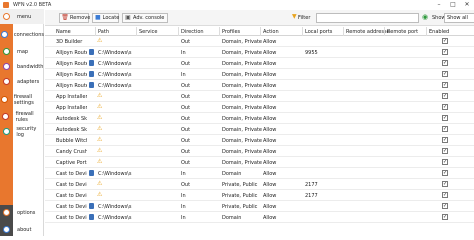 This screenshot has width=474, height=240. What do you see at coordinates (242, 141) in the screenshot?
I see `cell-profiles: Domain, Private, P` at bounding box center [242, 141].